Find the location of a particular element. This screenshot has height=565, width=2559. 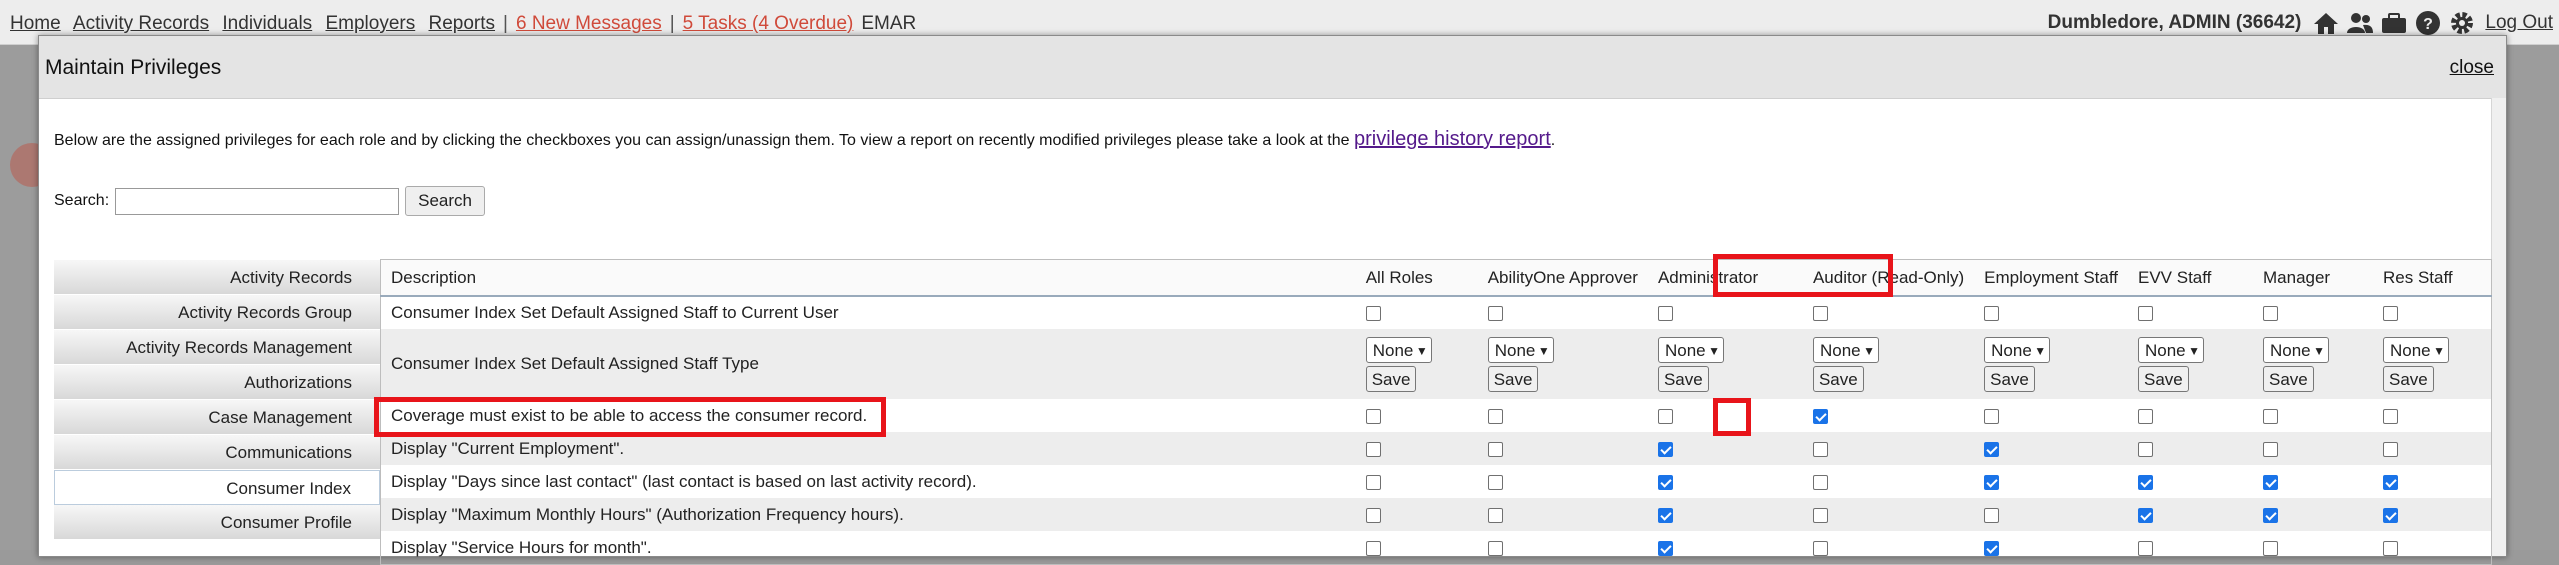

users-icon is located at coordinates (2360, 23).